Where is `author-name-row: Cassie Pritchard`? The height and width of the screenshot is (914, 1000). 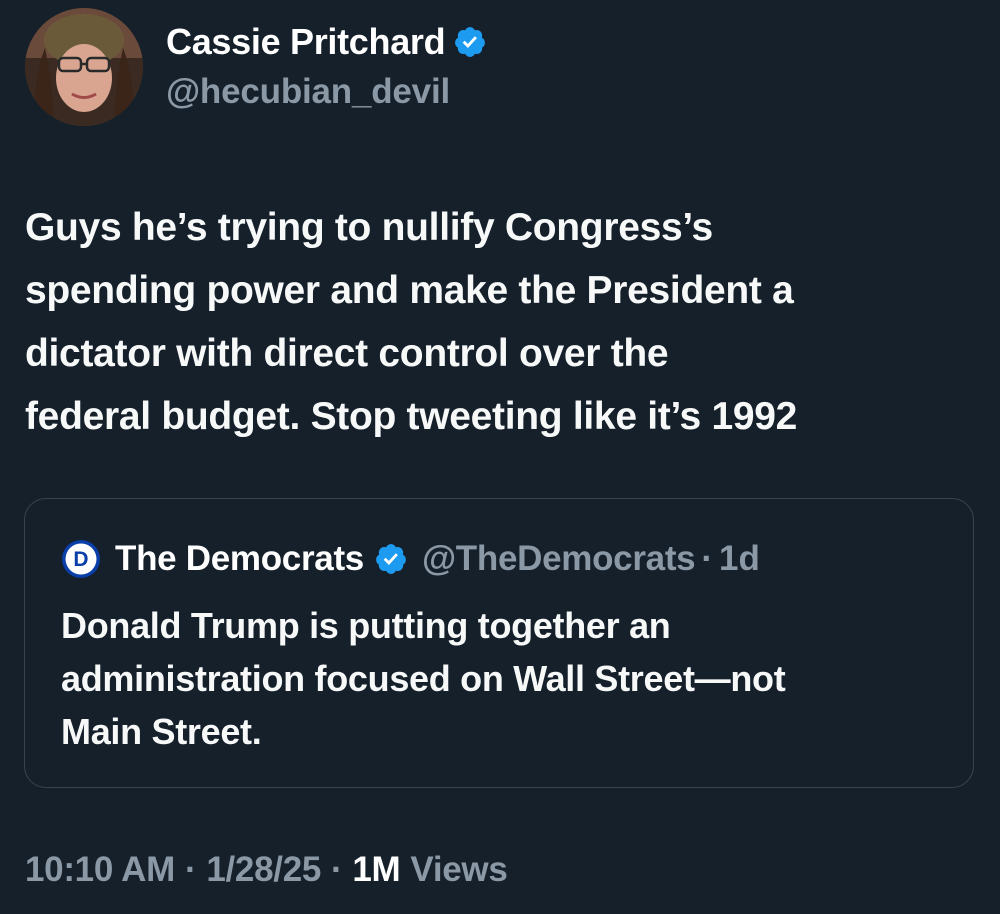
author-name-row: Cassie Pritchard is located at coordinates (326, 42).